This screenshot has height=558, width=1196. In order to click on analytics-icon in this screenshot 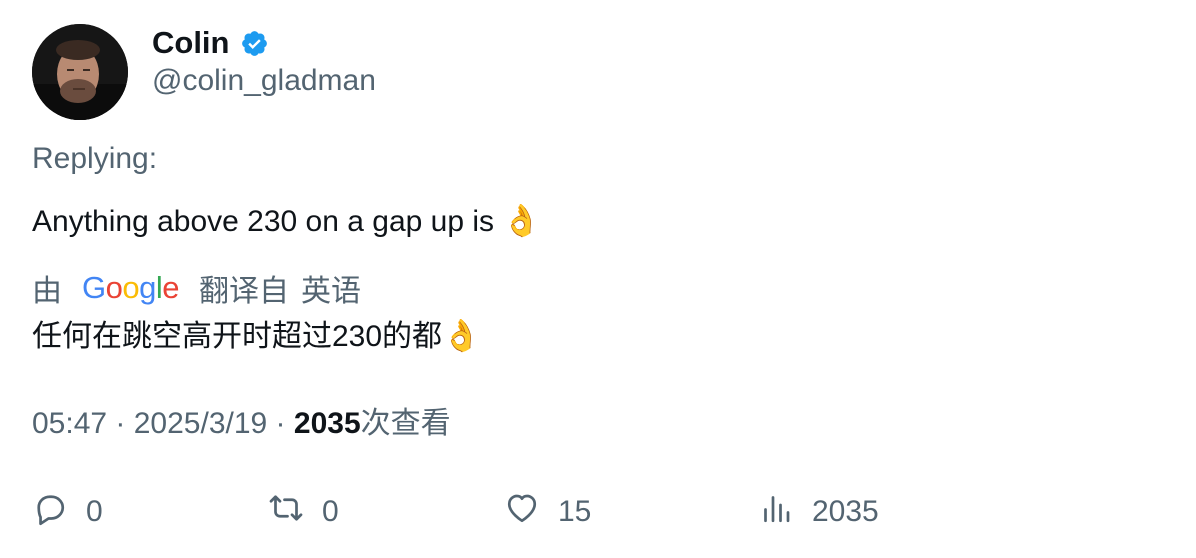, I will do `click(776, 512)`.